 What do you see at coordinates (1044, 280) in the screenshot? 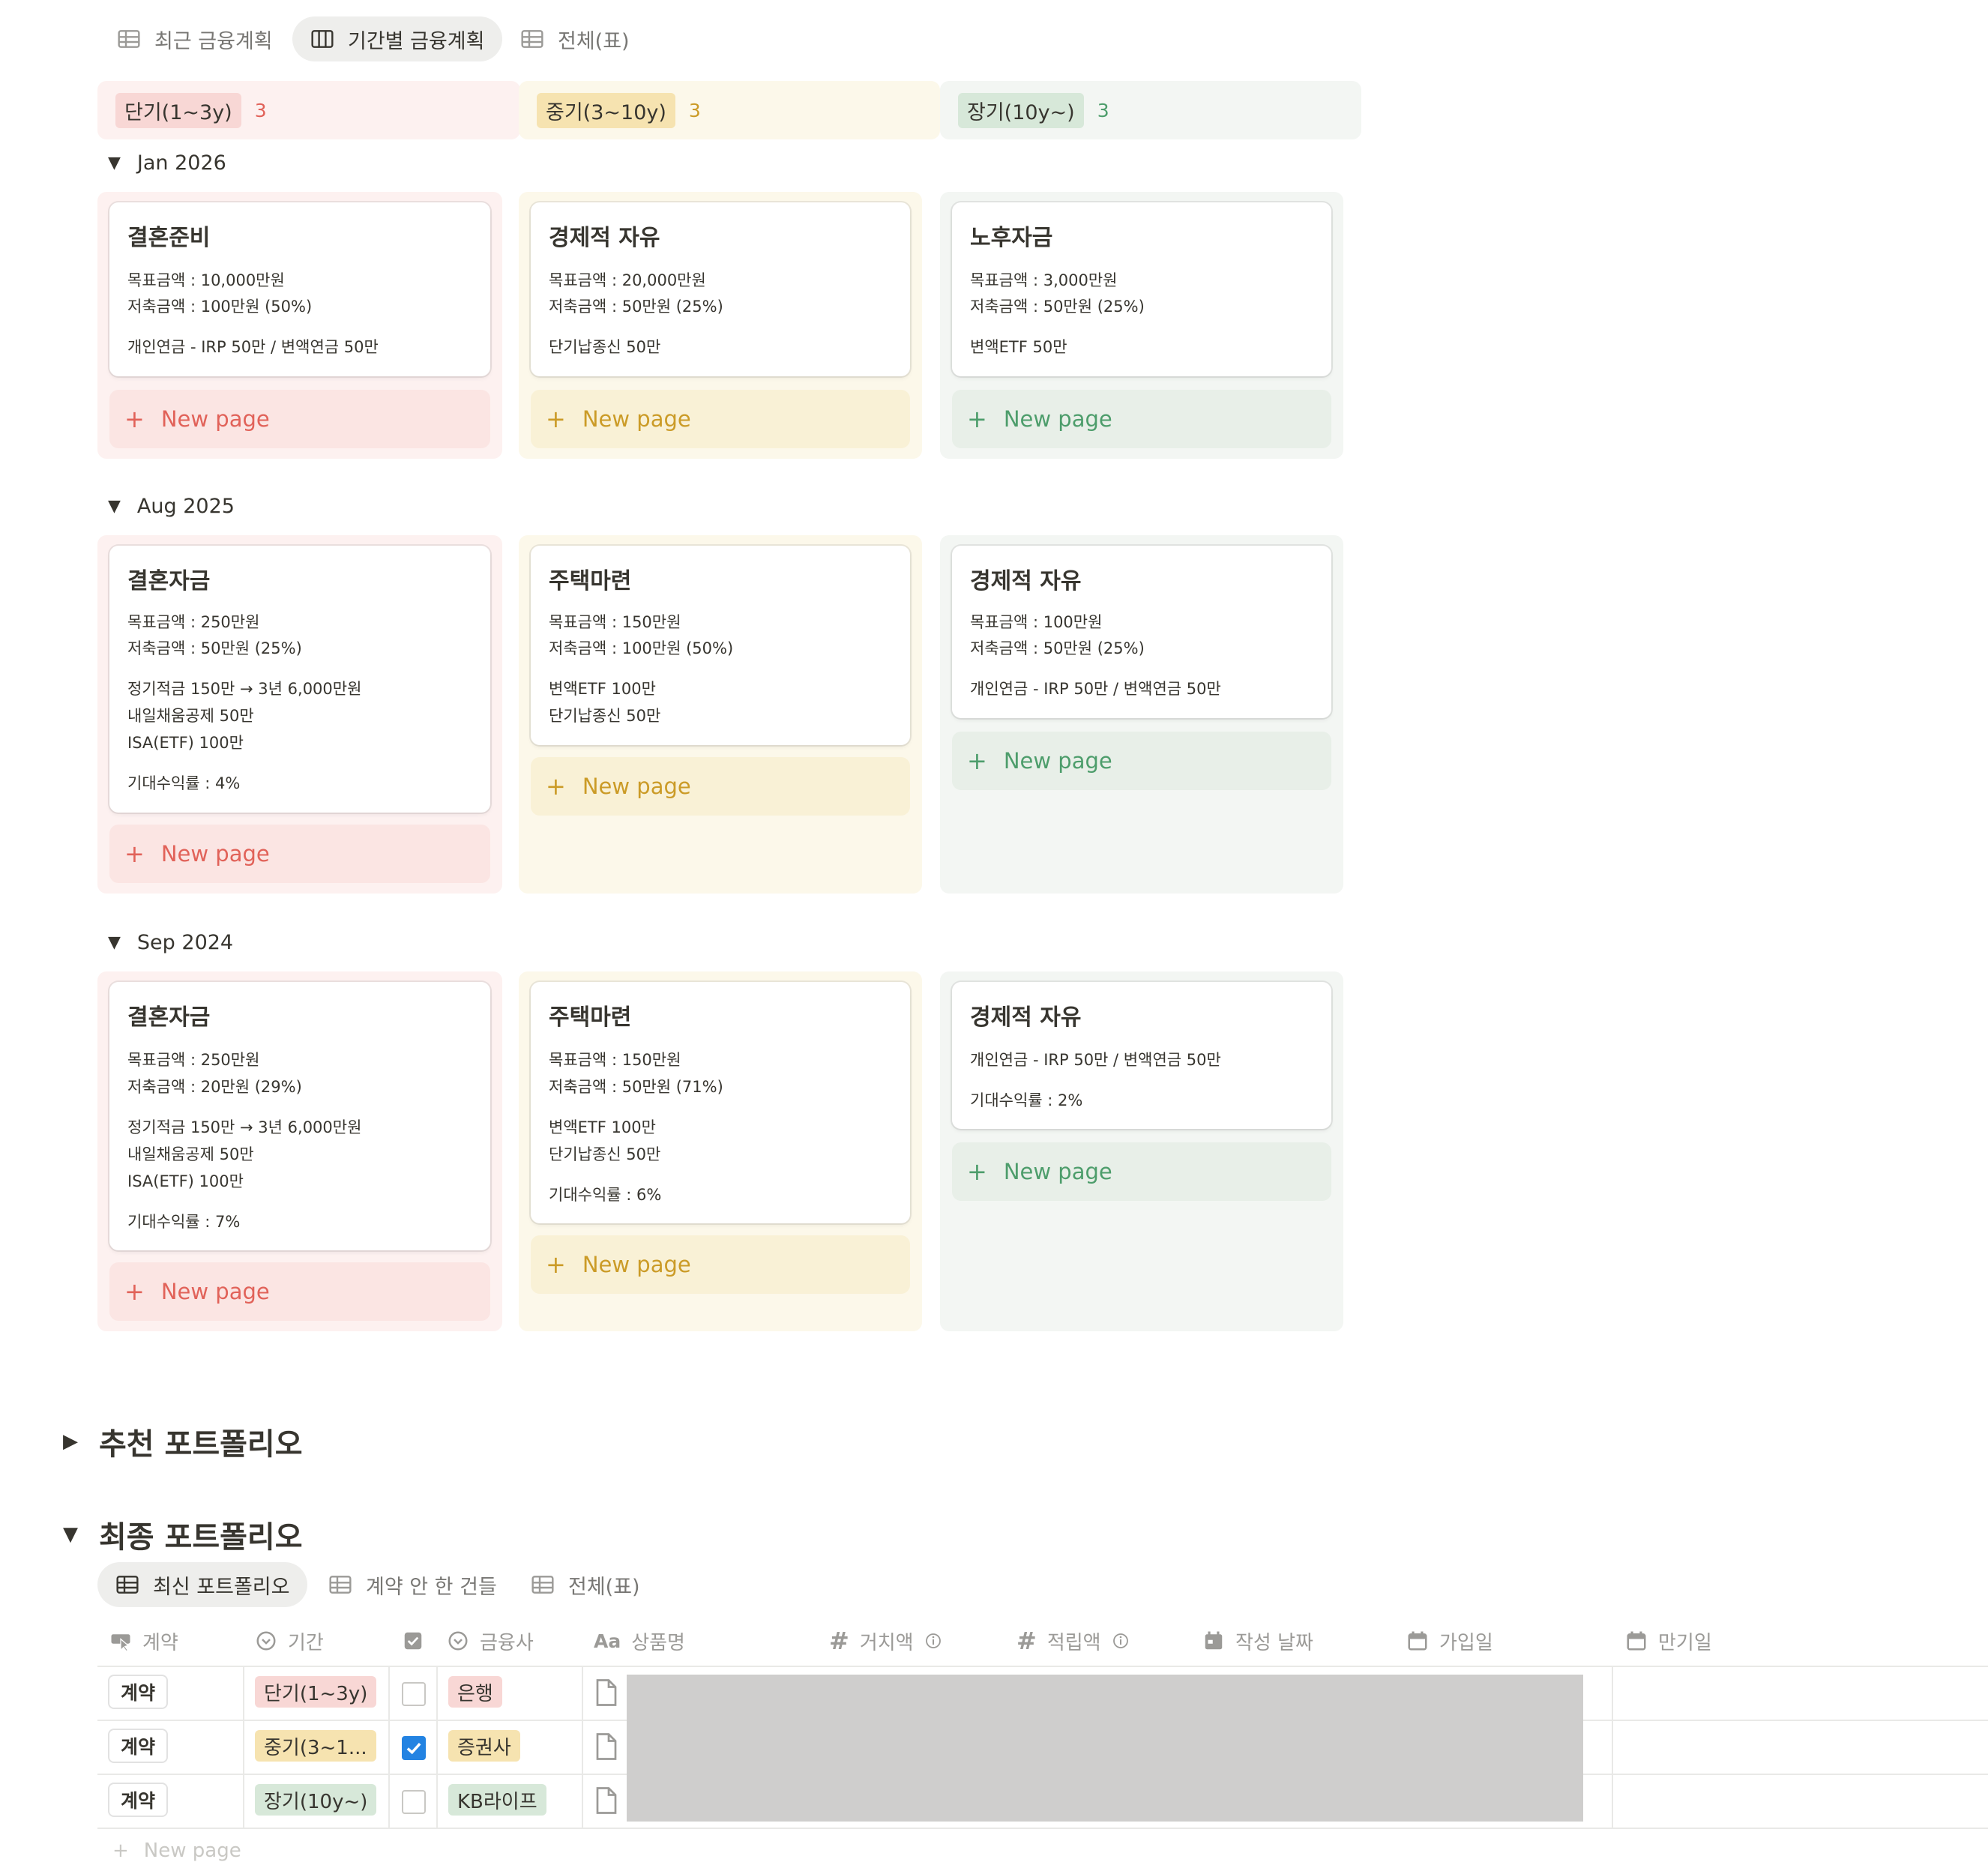
I see `card-line: 목표금액 : 3,000만원` at bounding box center [1044, 280].